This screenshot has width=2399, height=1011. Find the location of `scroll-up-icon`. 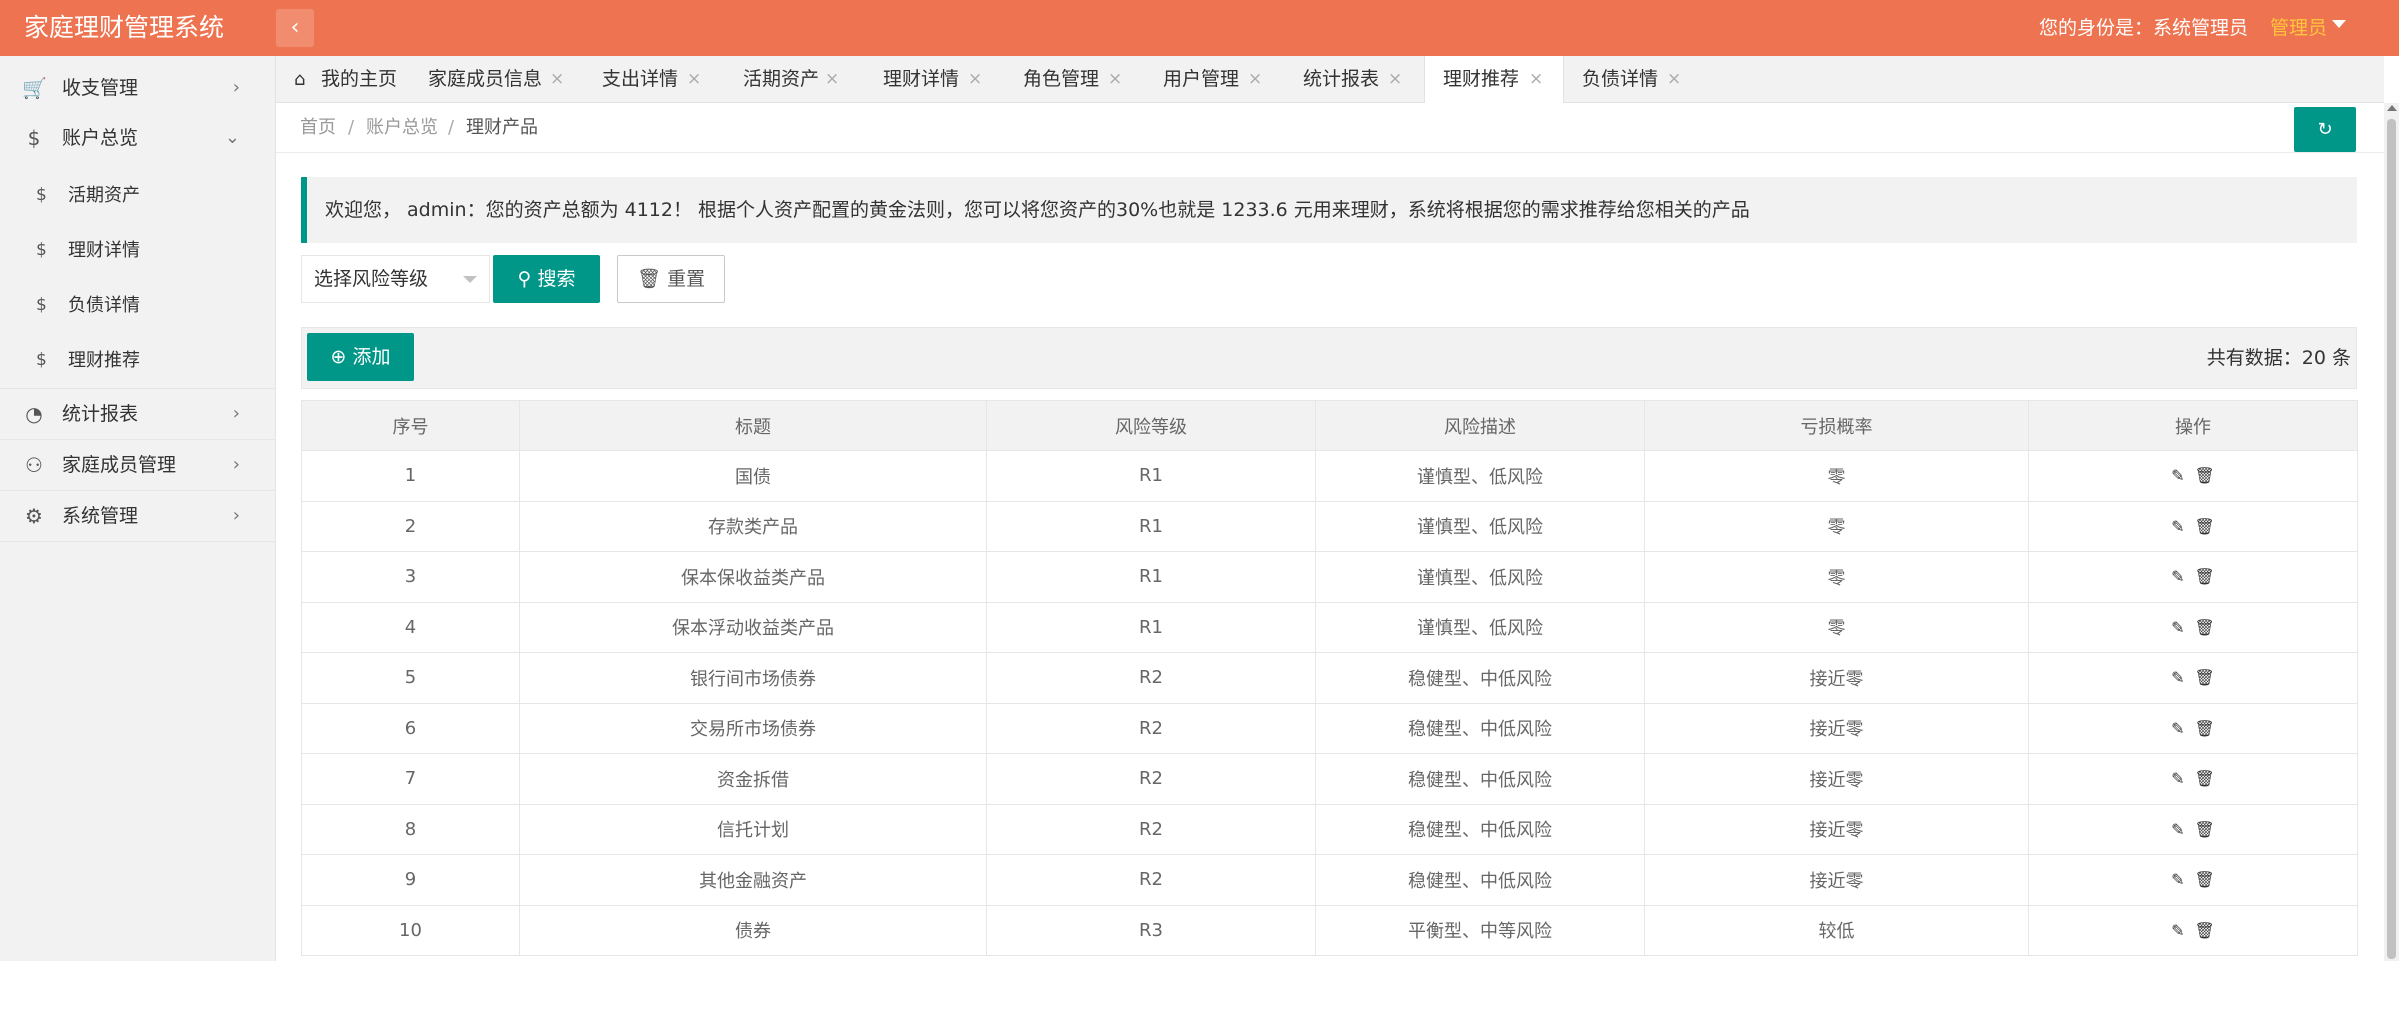

scroll-up-icon is located at coordinates (2392, 108).